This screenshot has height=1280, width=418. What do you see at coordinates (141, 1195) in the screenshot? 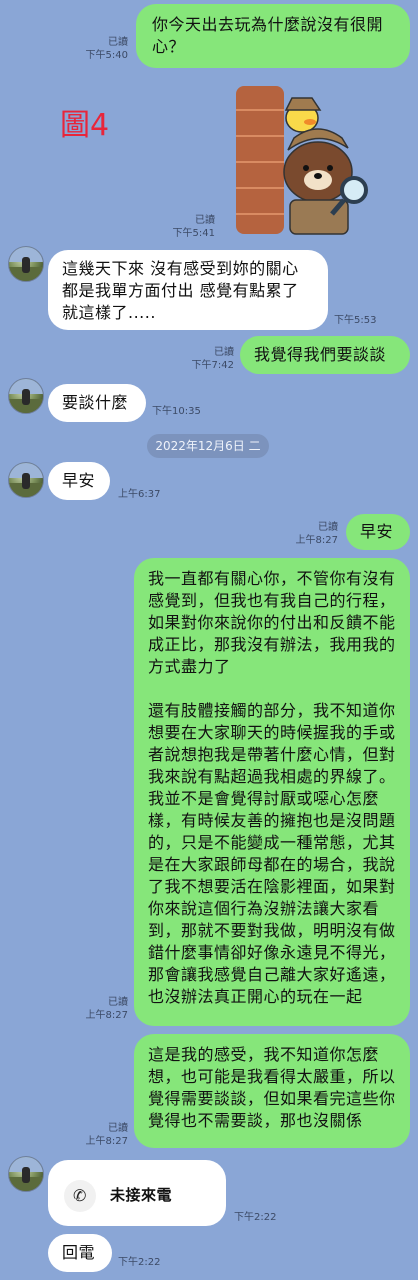
I see `missed-call-label: 未接來電` at bounding box center [141, 1195].